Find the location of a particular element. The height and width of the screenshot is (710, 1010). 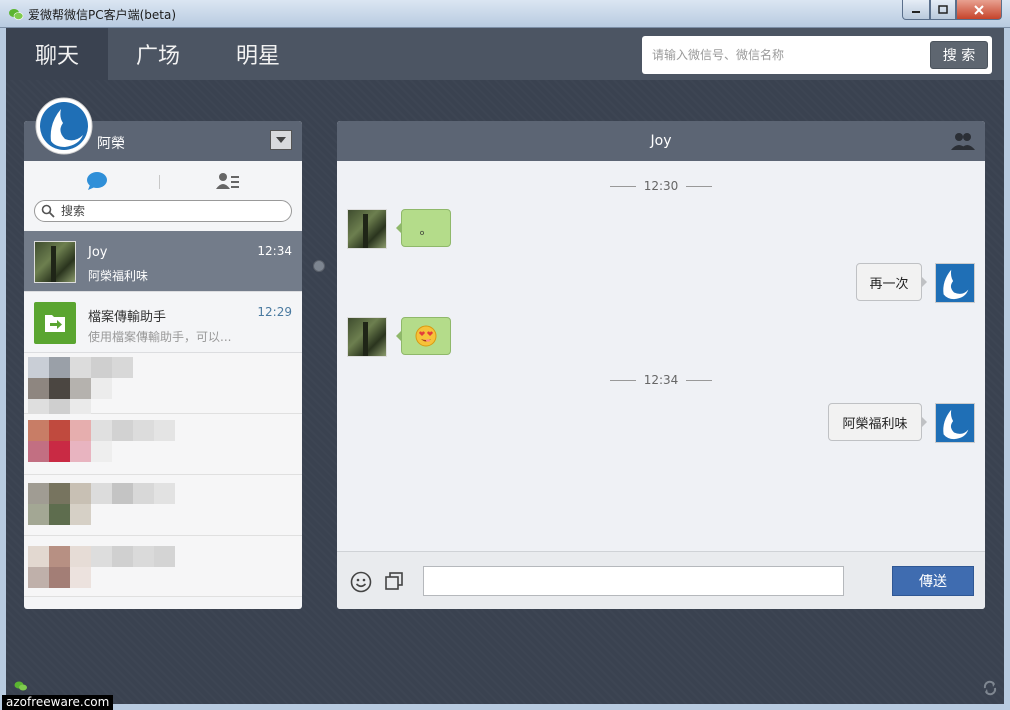

time-separator: 12:30 is located at coordinates (661, 186).